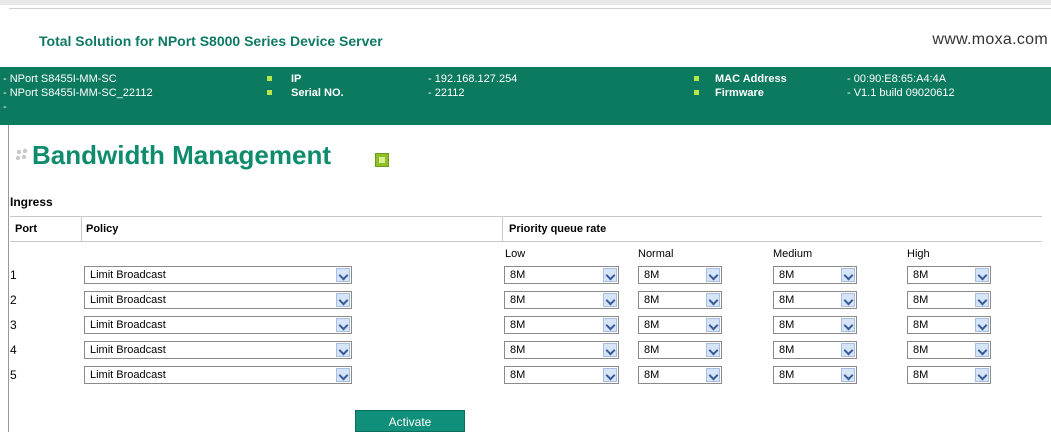  Describe the element at coordinates (897, 79) in the screenshot. I see `mac-value: - 00:90:E8:65:A4:4A` at that location.